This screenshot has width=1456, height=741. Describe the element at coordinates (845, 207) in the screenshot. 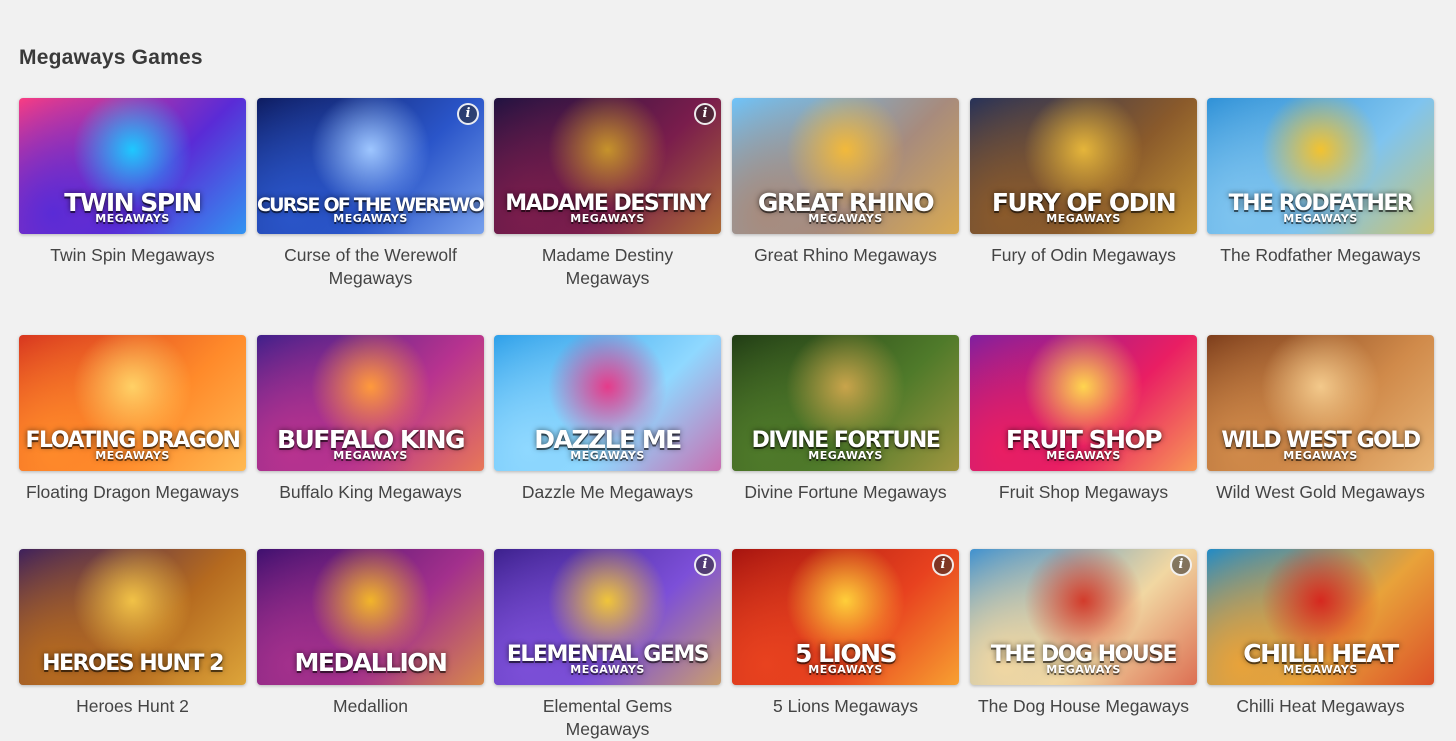

I see `game-logo: GREAT RHINO MEGAWAYS` at that location.